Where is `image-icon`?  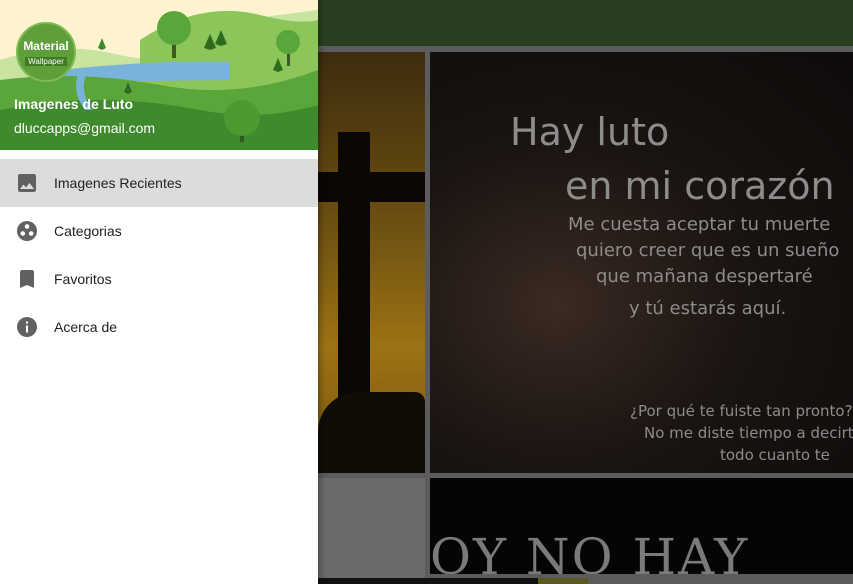
image-icon is located at coordinates (27, 183).